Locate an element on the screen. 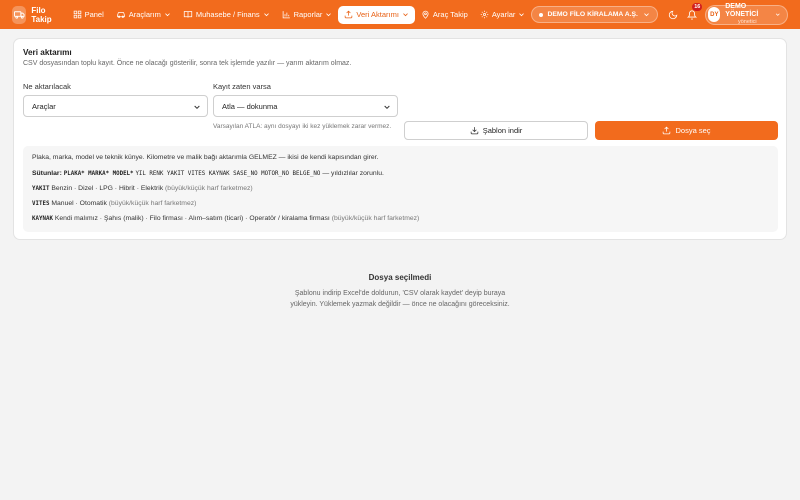 This screenshot has width=800, height=500. company-name: DEMO FİLO KİRALAMA A.Ş. is located at coordinates (592, 14).